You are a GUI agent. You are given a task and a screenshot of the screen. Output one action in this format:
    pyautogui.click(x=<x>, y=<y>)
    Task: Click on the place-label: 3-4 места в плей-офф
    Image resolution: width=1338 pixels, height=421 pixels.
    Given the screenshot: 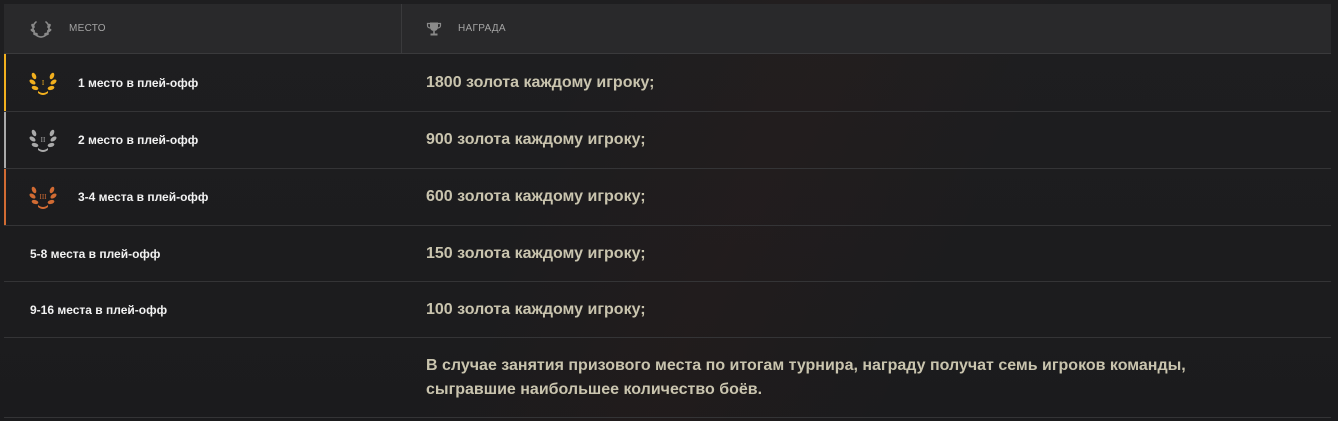 What is the action you would take?
    pyautogui.click(x=143, y=197)
    